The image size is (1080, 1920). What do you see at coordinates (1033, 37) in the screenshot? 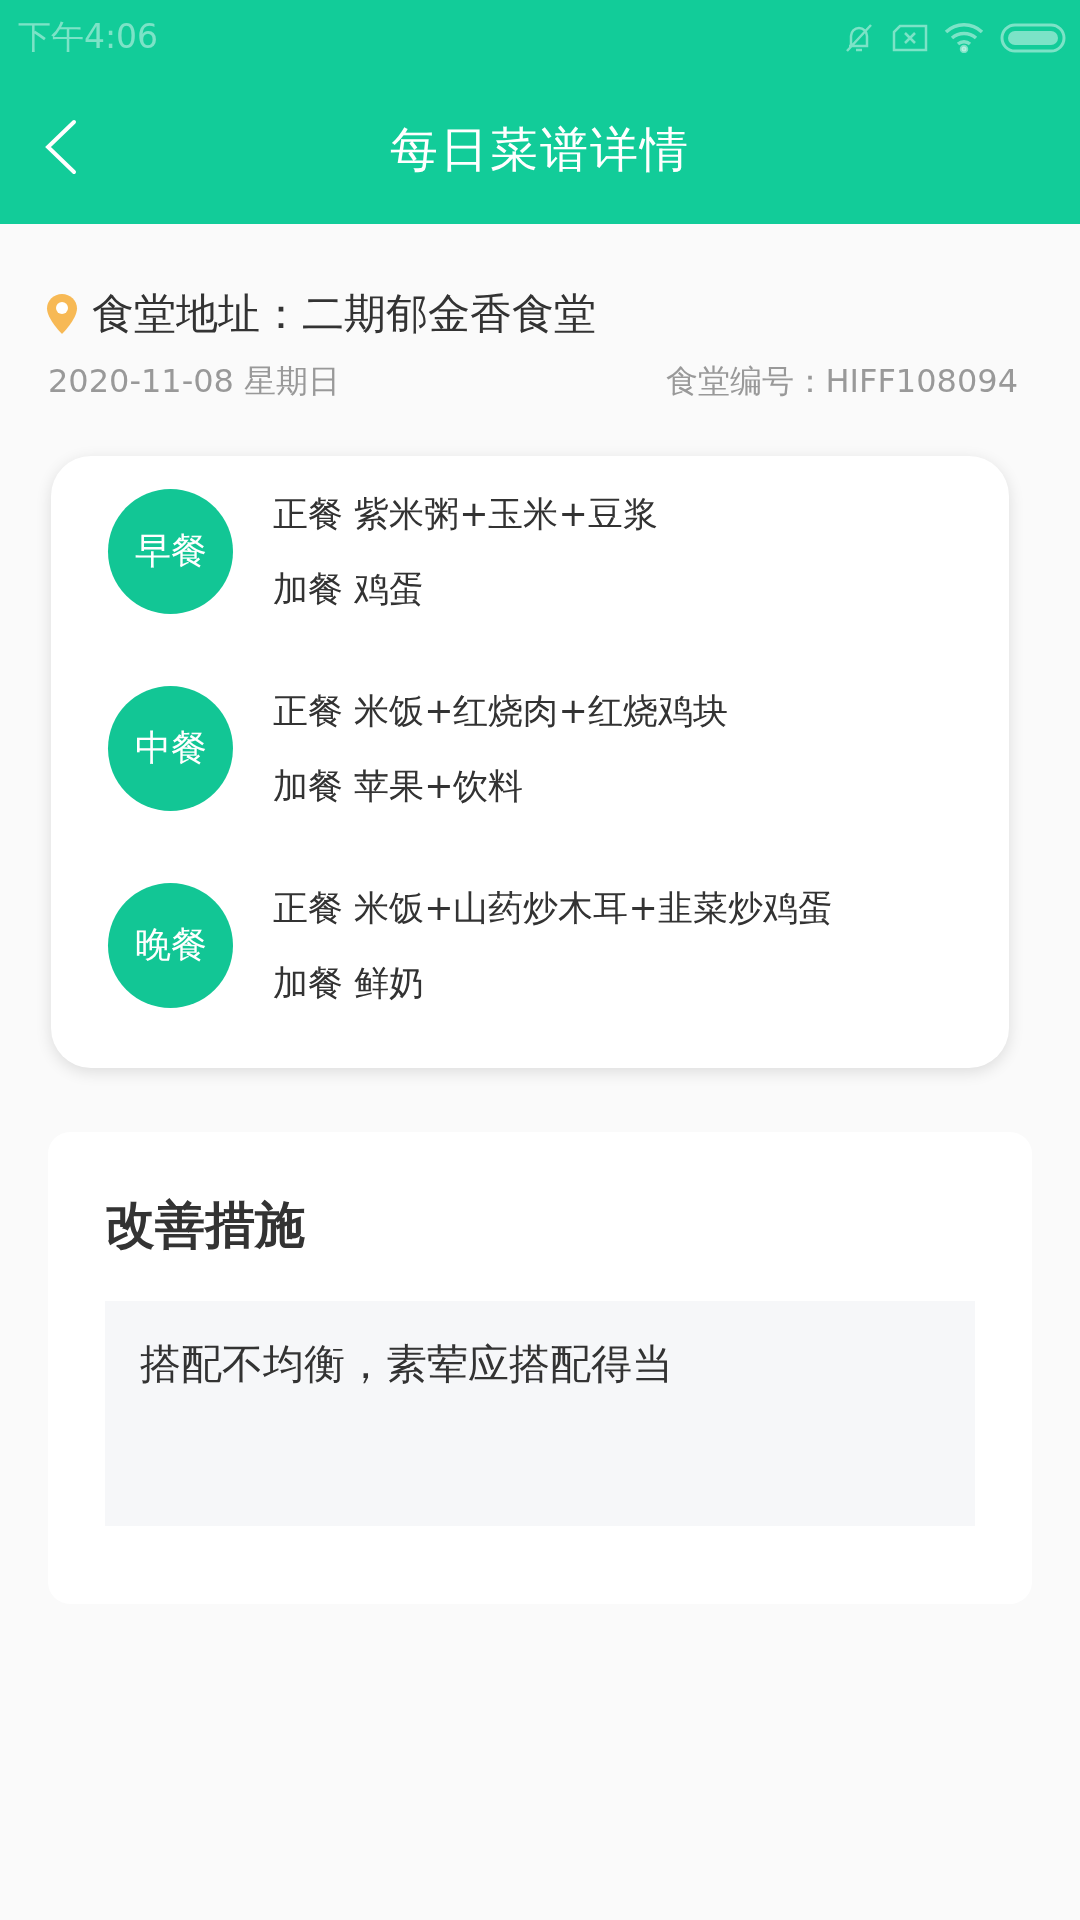
I see `battery-icon` at bounding box center [1033, 37].